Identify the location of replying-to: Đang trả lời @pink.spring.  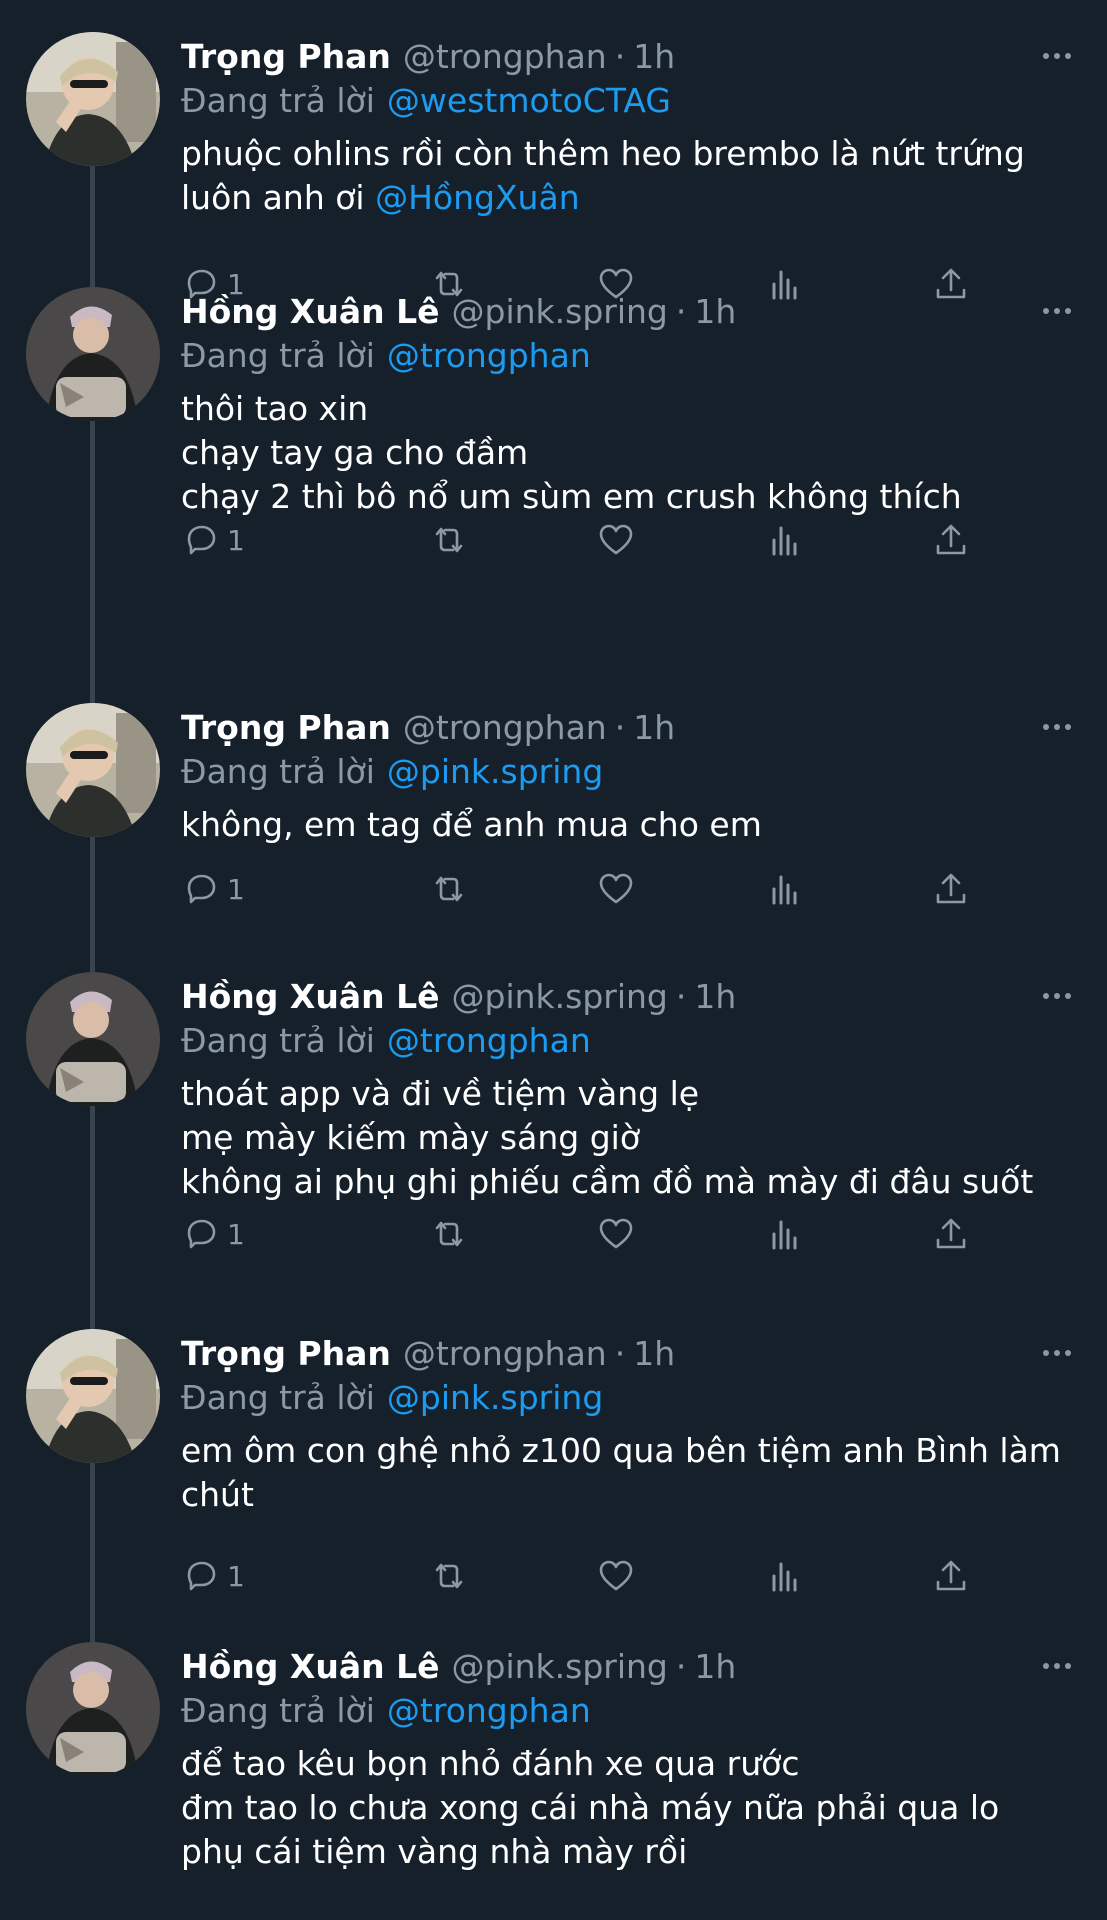
(392, 1397).